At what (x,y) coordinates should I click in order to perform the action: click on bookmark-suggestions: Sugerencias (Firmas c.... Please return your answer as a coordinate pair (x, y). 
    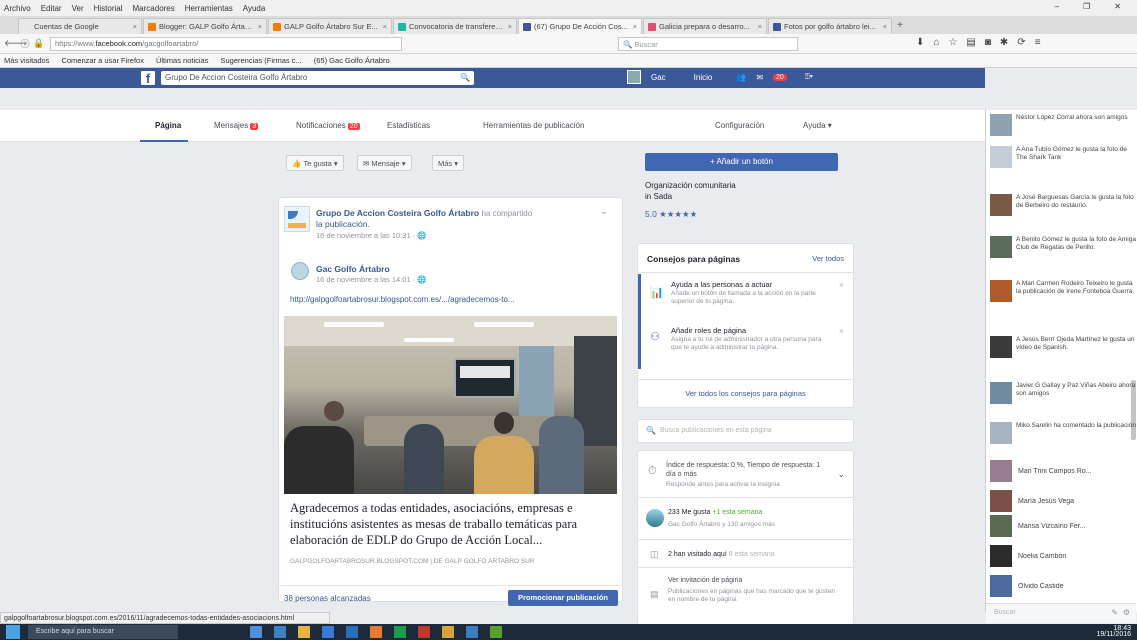
    Looking at the image, I should click on (260, 60).